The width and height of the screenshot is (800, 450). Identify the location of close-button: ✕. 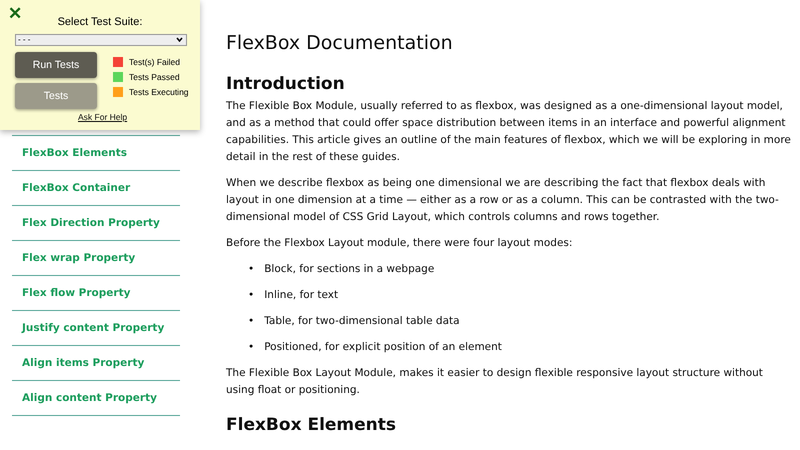
(15, 13).